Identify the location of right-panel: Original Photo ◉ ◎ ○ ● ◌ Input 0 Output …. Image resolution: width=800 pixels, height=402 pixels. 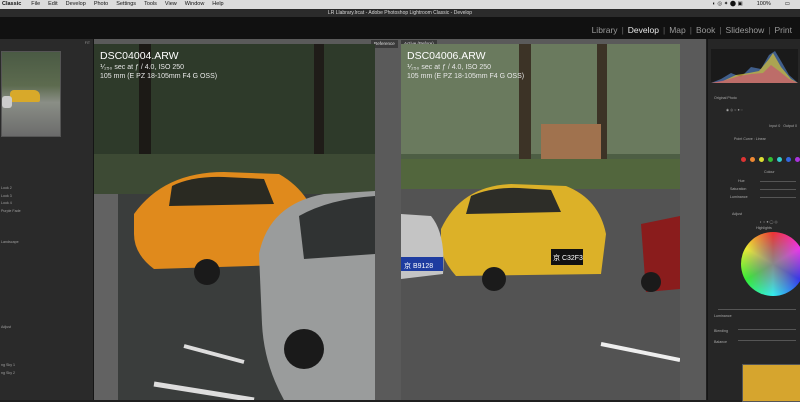
(753, 219).